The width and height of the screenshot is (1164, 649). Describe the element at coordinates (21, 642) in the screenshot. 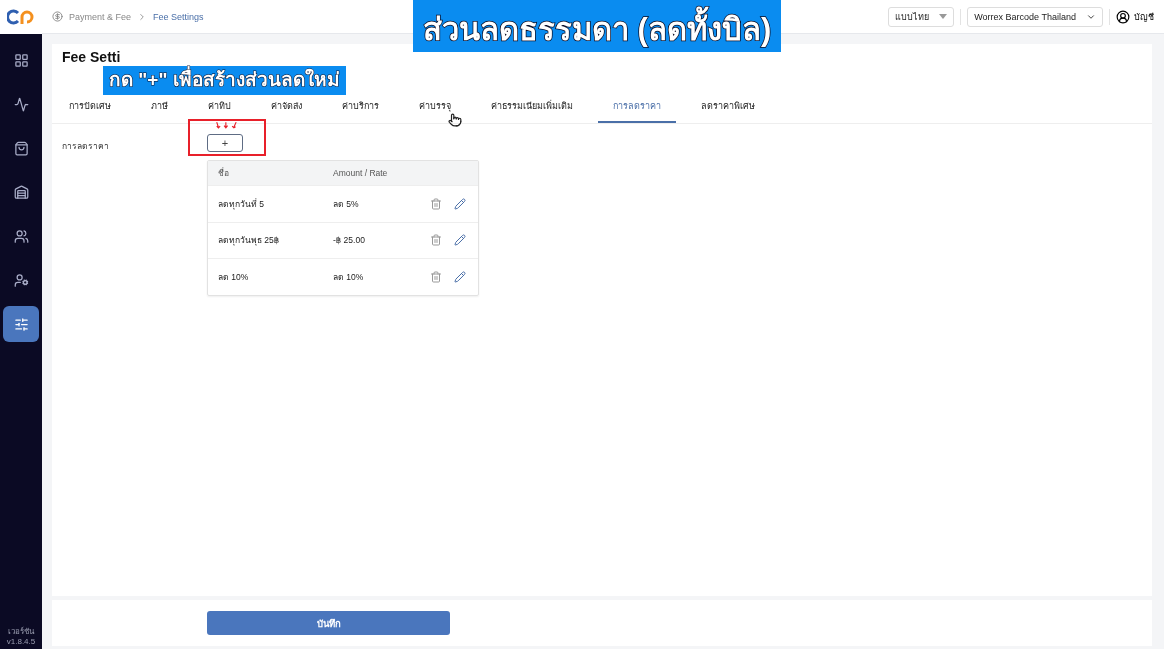

I see `version-number: v1.8.4.5` at that location.